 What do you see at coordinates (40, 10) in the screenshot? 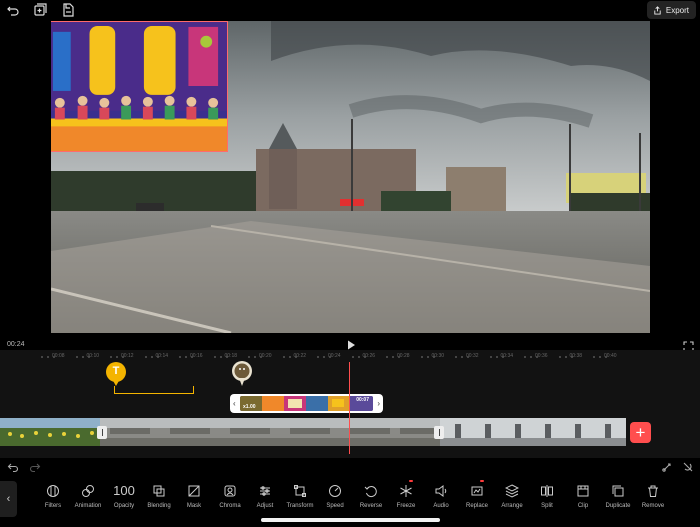
I see `add-media-icon` at bounding box center [40, 10].